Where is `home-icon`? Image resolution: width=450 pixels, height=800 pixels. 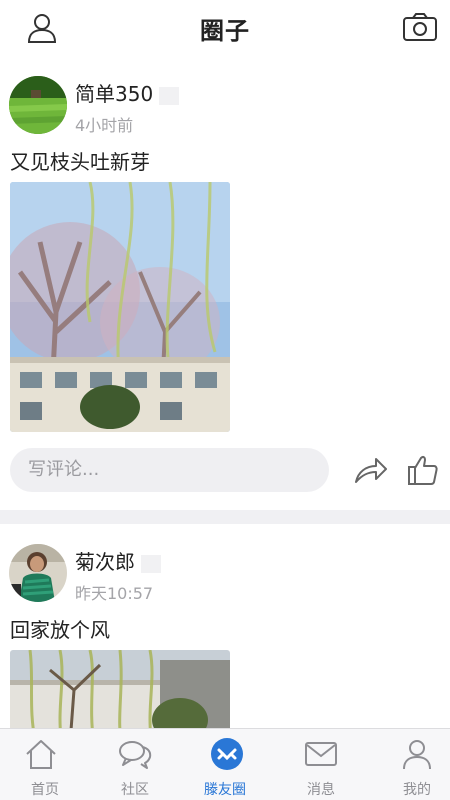
home-icon is located at coordinates (41, 754).